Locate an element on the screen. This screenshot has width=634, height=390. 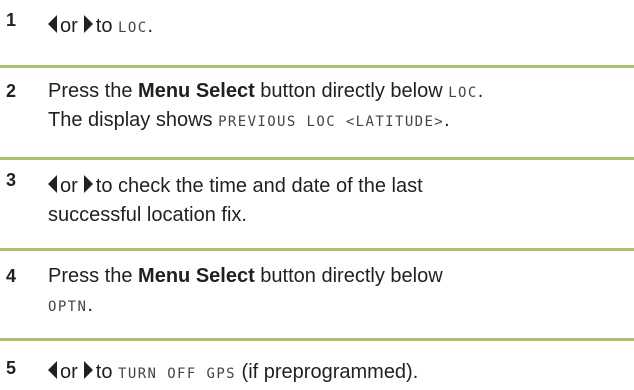
step-text-line-2: OPTN. is located at coordinates (70, 306).